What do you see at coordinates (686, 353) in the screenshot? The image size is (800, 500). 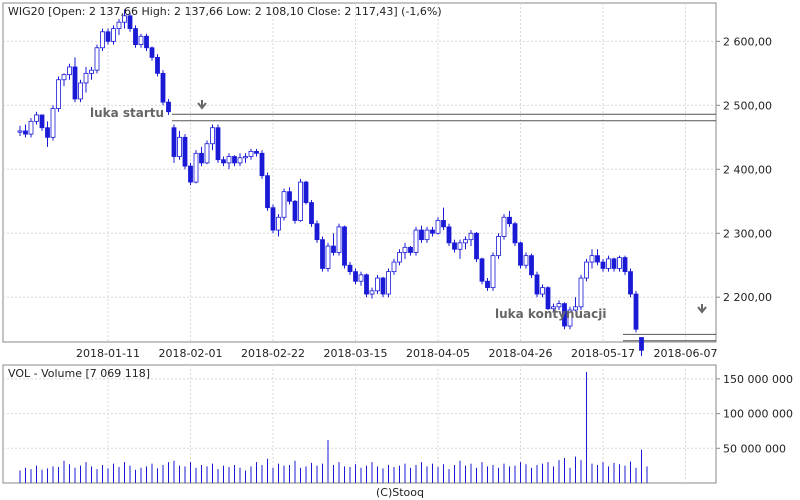 I see `x-tick-label: 2018-06-07` at bounding box center [686, 353].